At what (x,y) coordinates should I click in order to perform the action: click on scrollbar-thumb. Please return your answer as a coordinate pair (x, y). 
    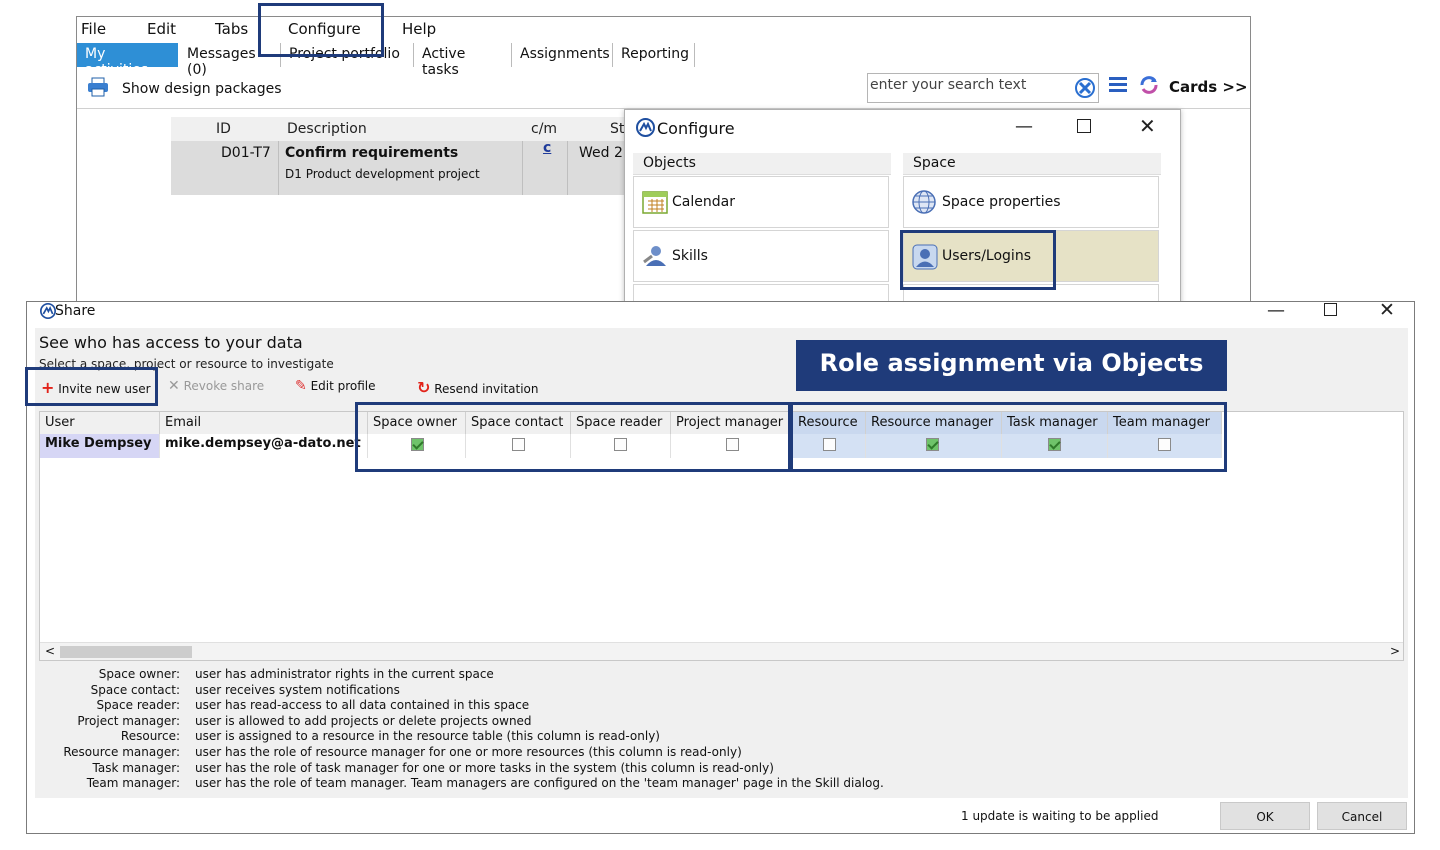
    Looking at the image, I should click on (126, 652).